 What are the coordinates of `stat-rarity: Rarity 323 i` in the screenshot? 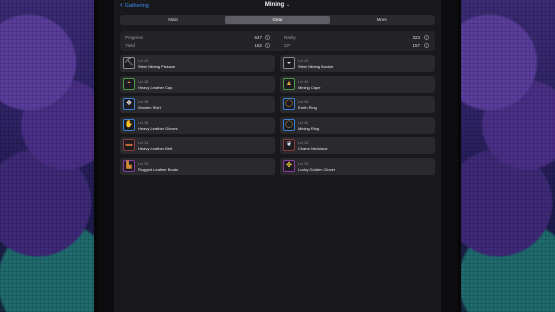 It's located at (359, 37).